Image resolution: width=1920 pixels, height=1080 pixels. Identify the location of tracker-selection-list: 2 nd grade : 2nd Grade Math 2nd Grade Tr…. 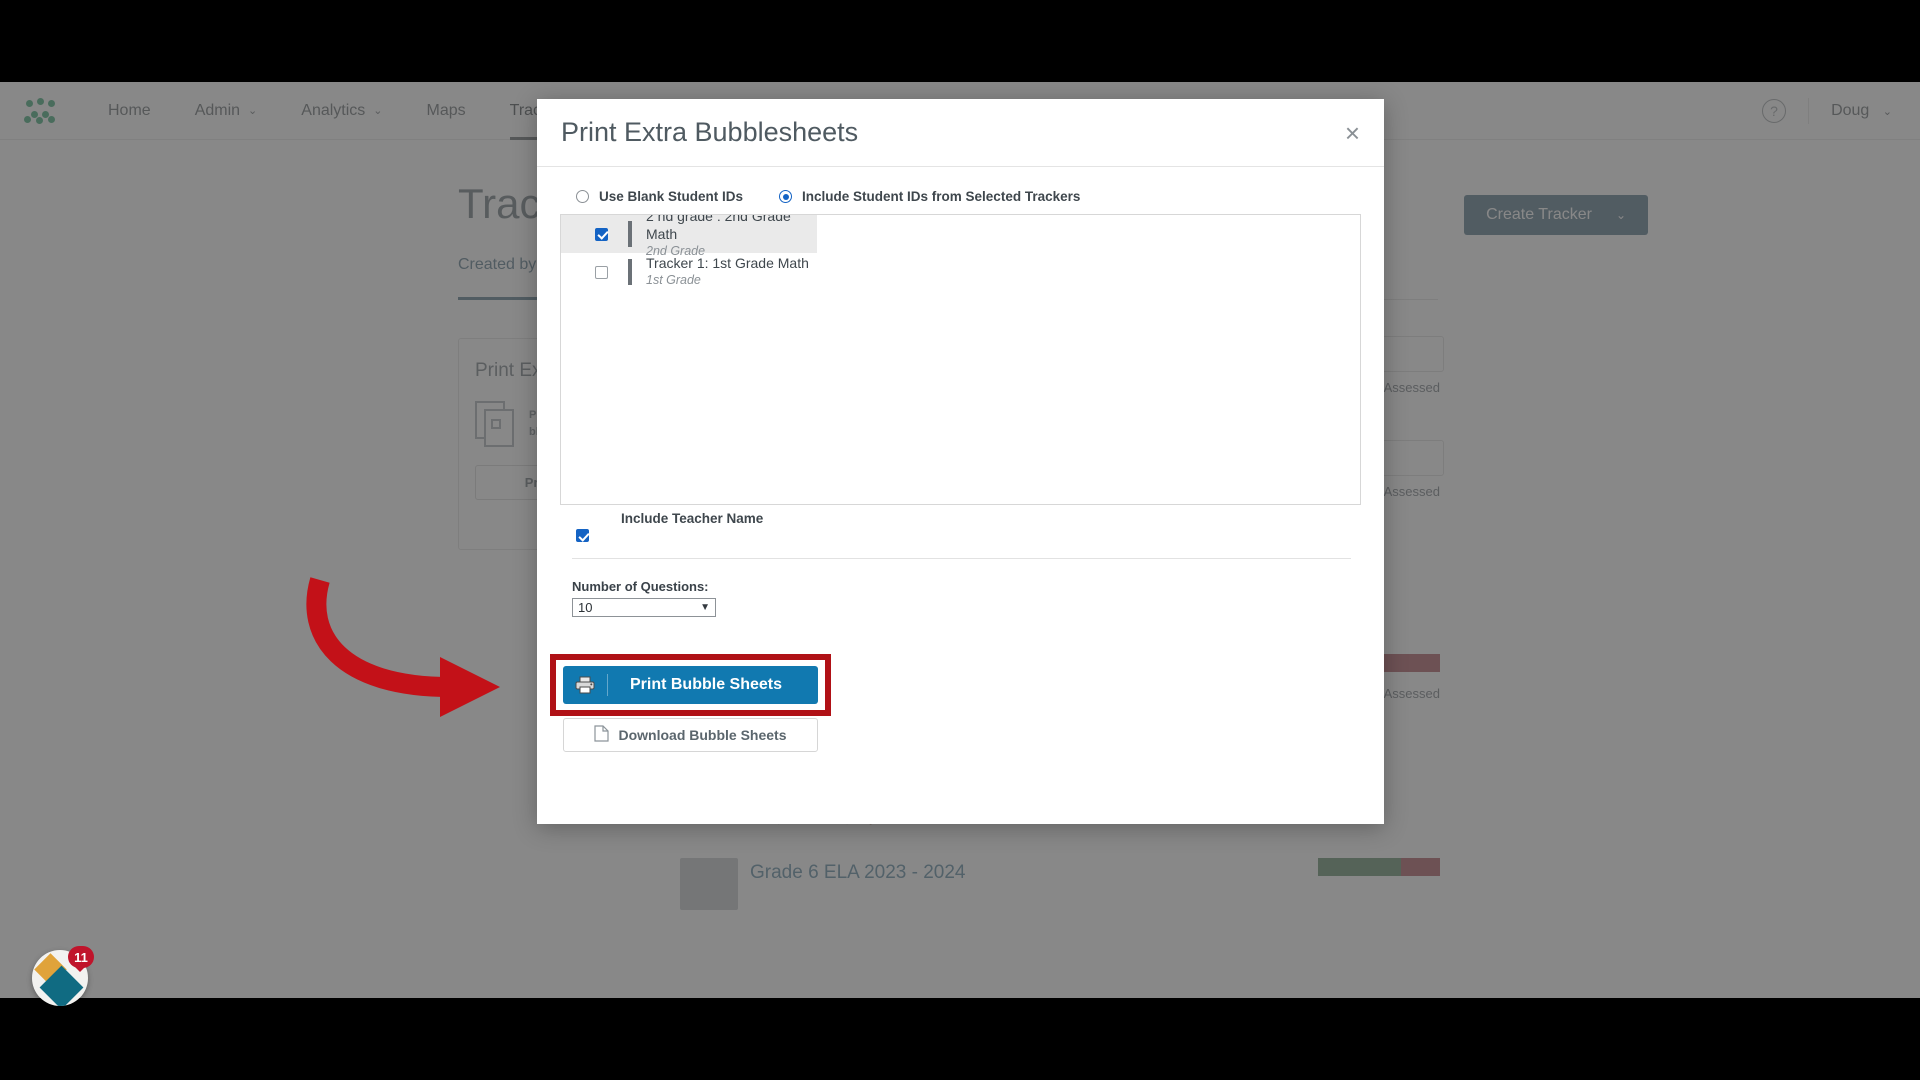
(960, 359).